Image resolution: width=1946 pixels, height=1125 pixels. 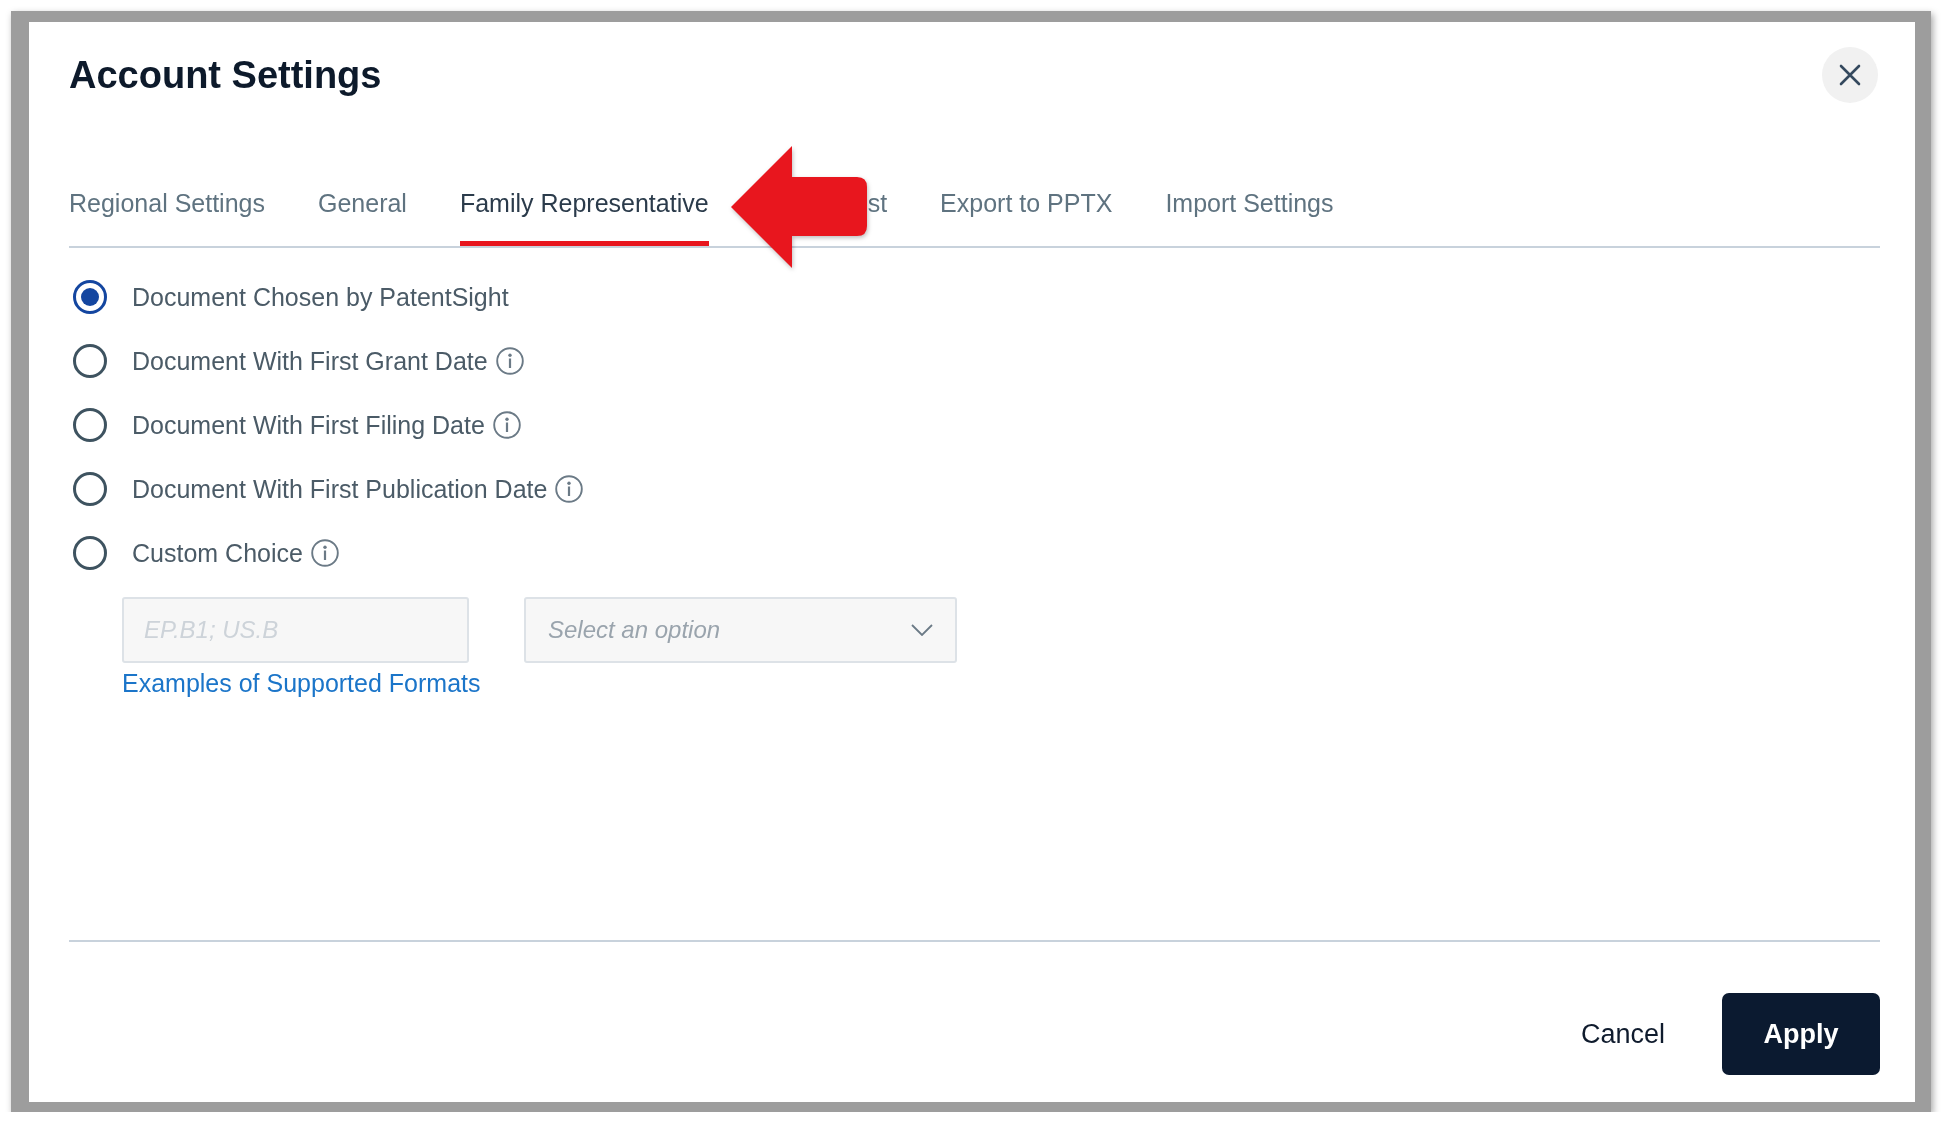 What do you see at coordinates (340, 489) in the screenshot?
I see `radio-label: Document With First Publication Date` at bounding box center [340, 489].